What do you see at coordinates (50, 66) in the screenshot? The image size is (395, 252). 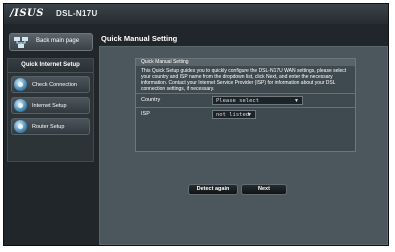 I see `menu-section-title: Quick Internet Setup` at bounding box center [50, 66].